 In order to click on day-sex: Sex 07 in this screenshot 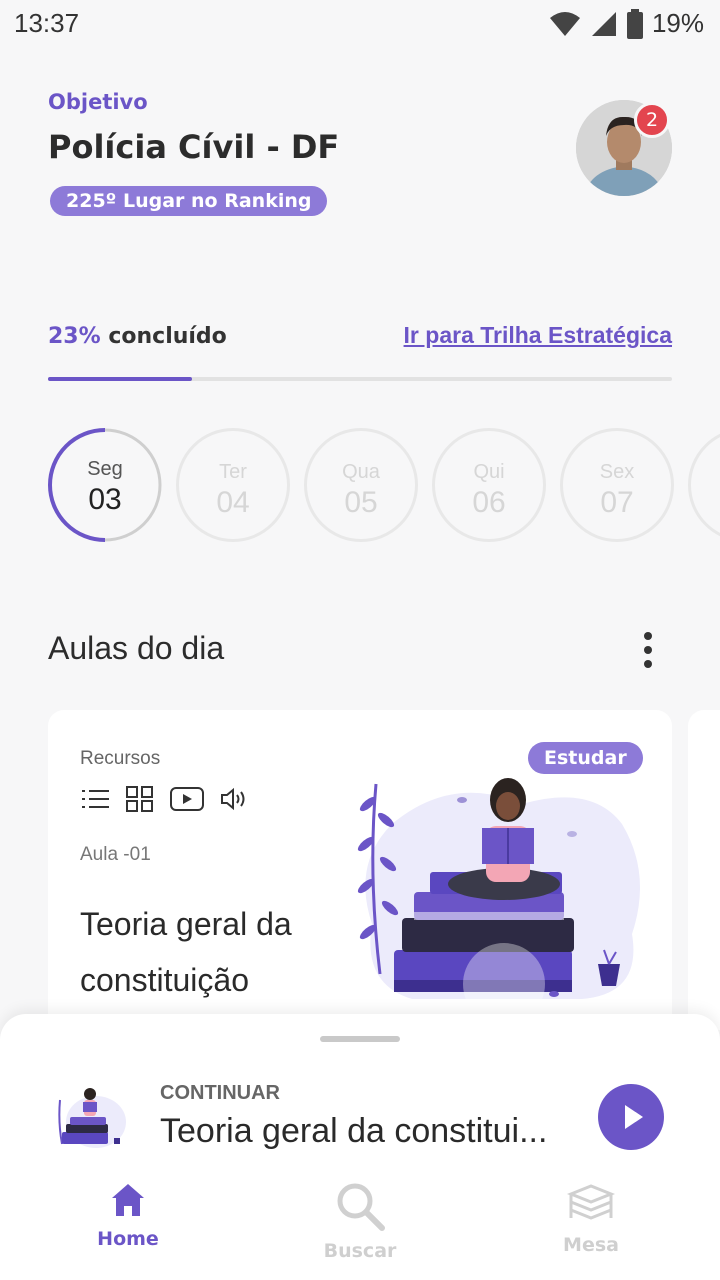, I will do `click(617, 485)`.